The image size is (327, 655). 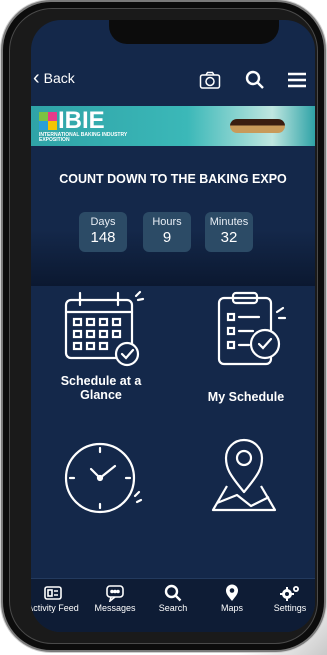 What do you see at coordinates (173, 608) in the screenshot?
I see `nav-label: Search` at bounding box center [173, 608].